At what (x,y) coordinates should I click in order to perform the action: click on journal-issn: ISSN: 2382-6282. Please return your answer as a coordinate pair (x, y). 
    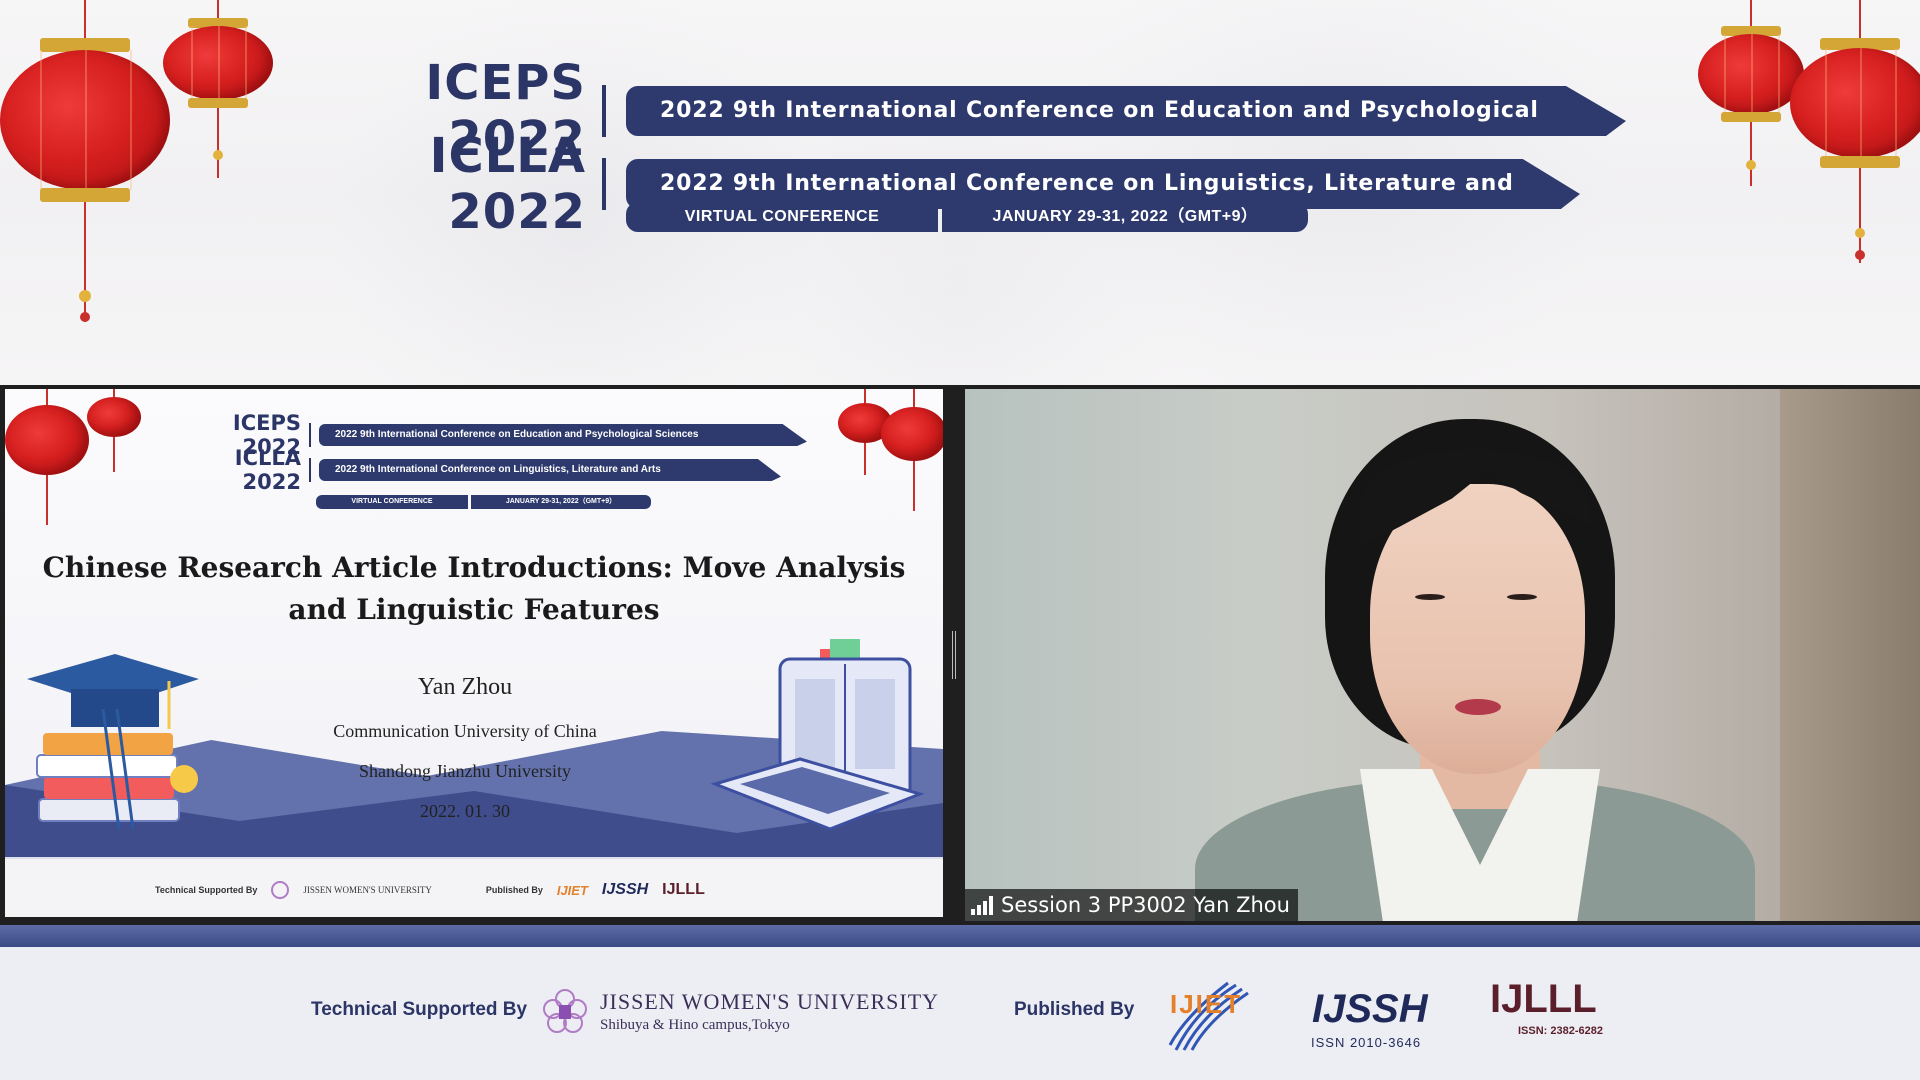
    Looking at the image, I should click on (1560, 1031).